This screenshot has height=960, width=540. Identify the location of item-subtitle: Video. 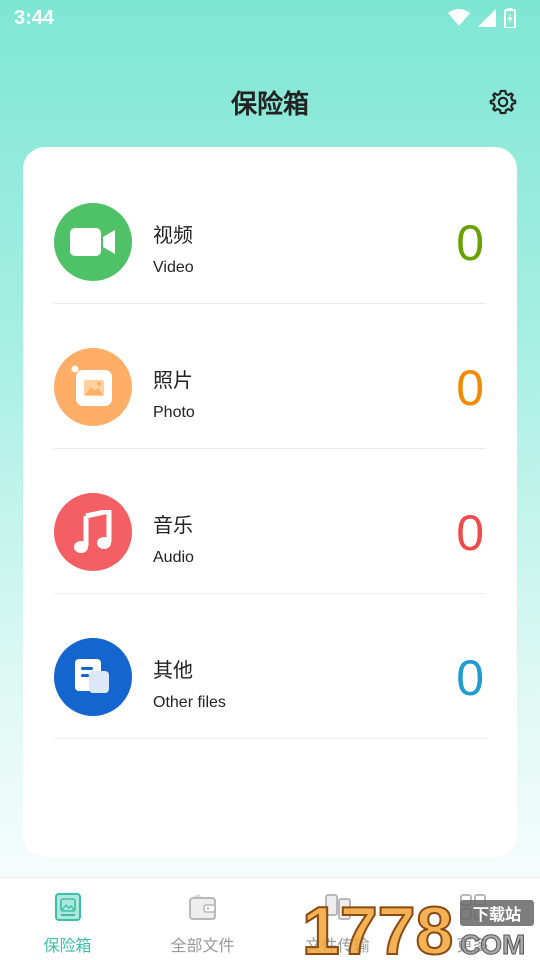
(173, 267).